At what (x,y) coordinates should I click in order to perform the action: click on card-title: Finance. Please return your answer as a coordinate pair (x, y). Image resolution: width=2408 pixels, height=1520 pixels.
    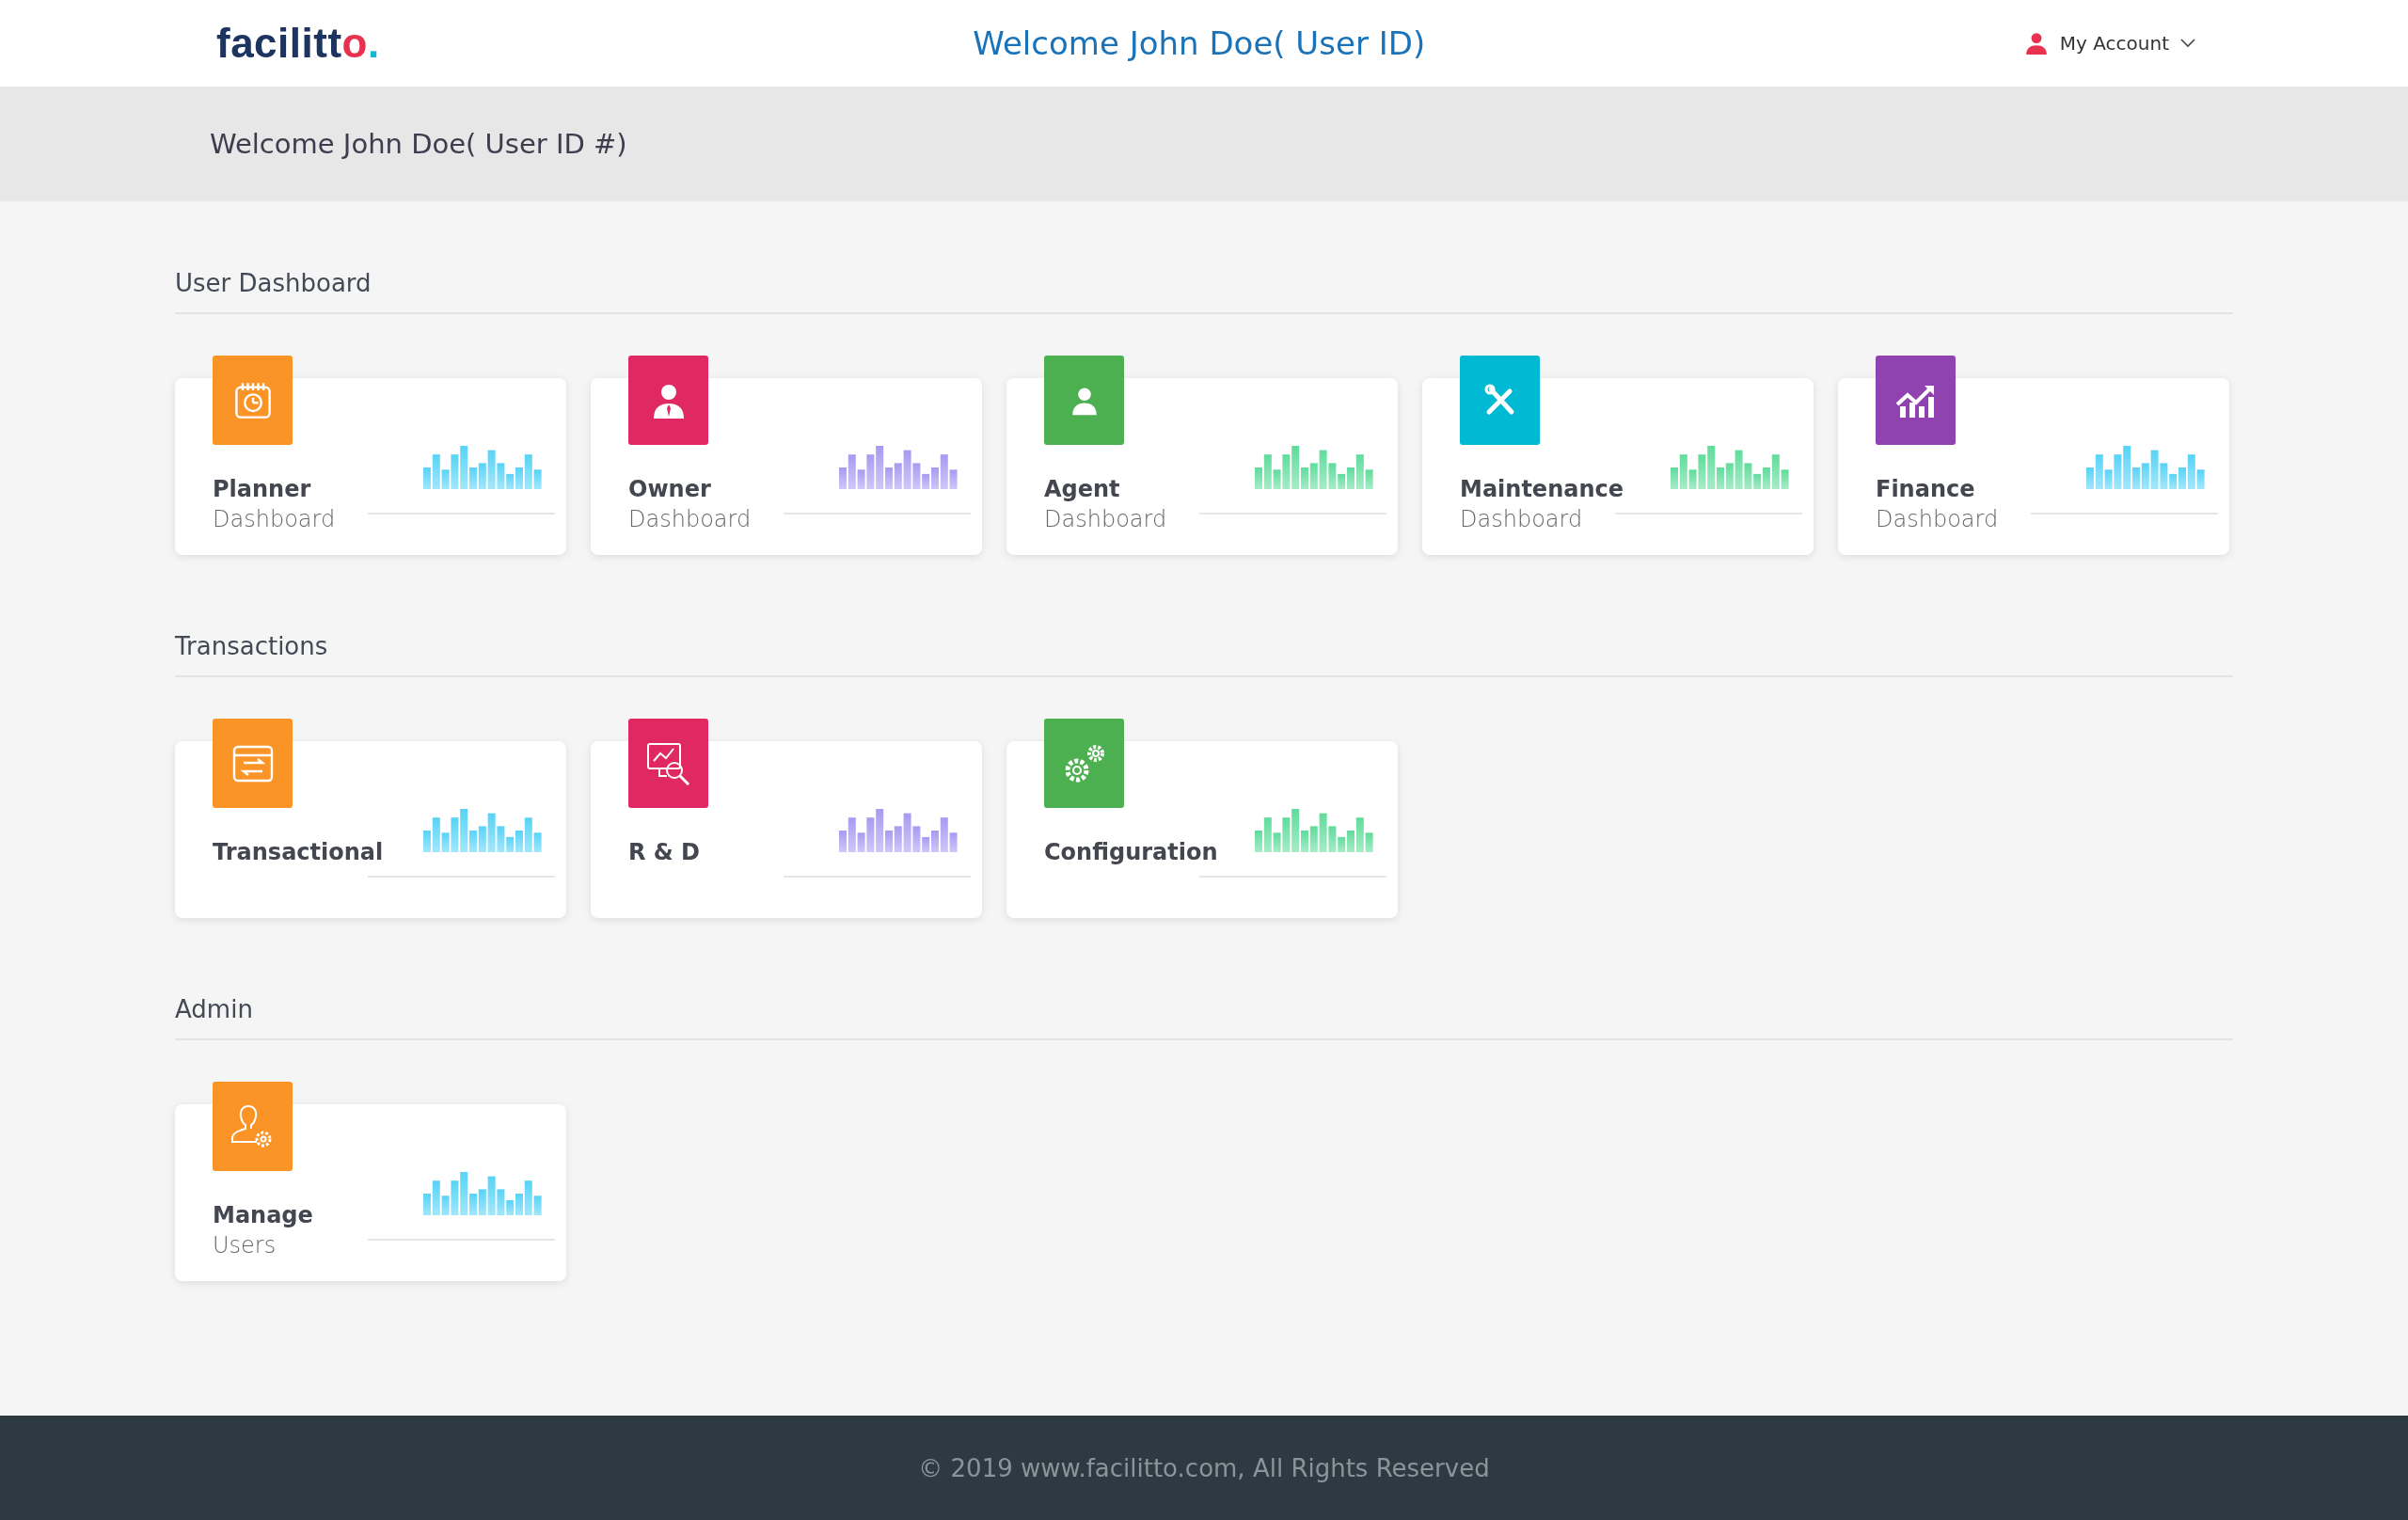
    Looking at the image, I should click on (1926, 489).